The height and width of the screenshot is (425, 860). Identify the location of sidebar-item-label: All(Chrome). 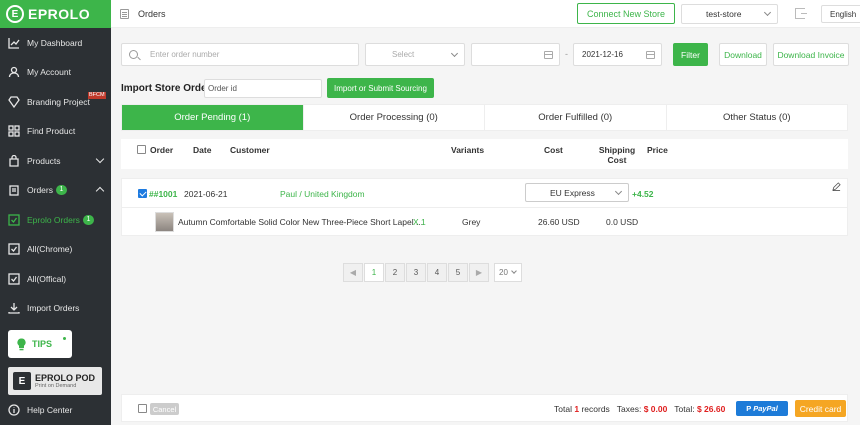
(50, 249).